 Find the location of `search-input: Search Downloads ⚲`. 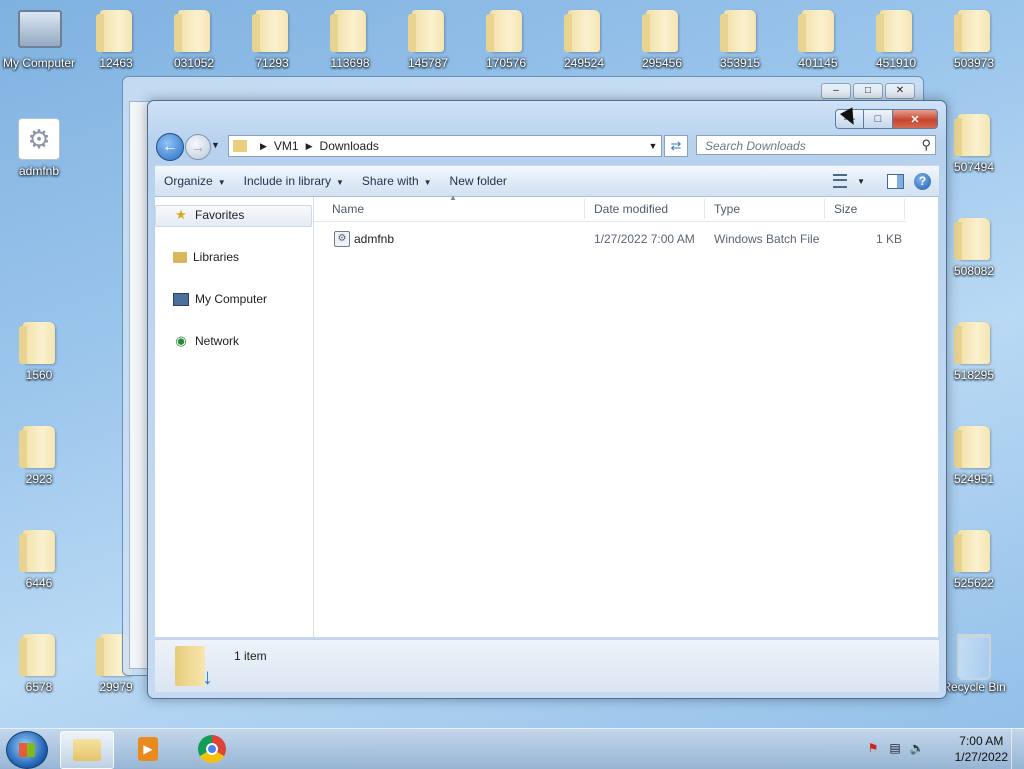

search-input: Search Downloads ⚲ is located at coordinates (816, 145).